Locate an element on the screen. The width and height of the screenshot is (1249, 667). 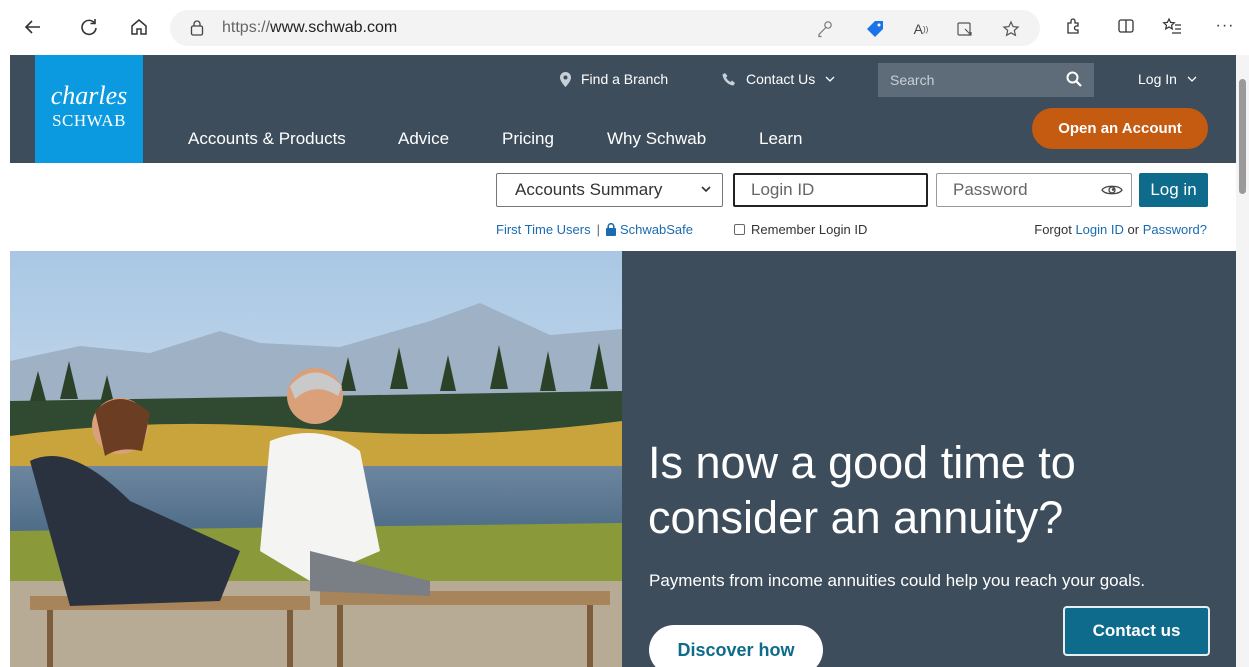
browser-toolbar: https://www.schwab.com A)) ··· is located at coordinates (624, 27).